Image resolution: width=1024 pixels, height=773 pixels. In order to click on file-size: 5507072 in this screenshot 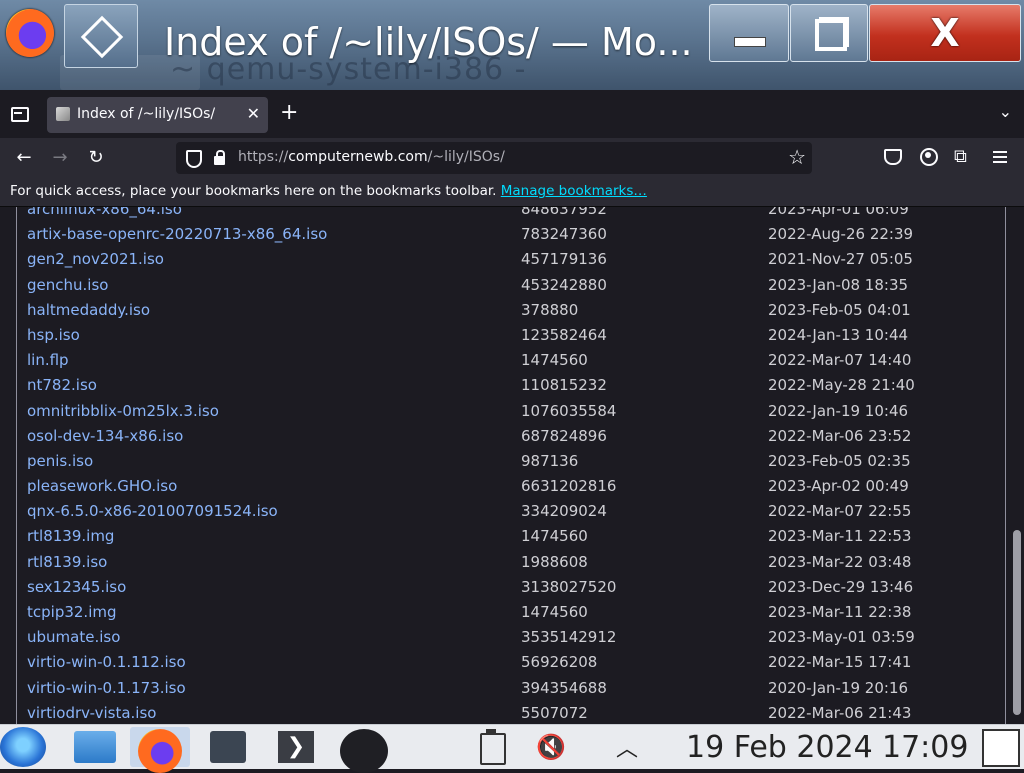, I will do `click(554, 712)`.